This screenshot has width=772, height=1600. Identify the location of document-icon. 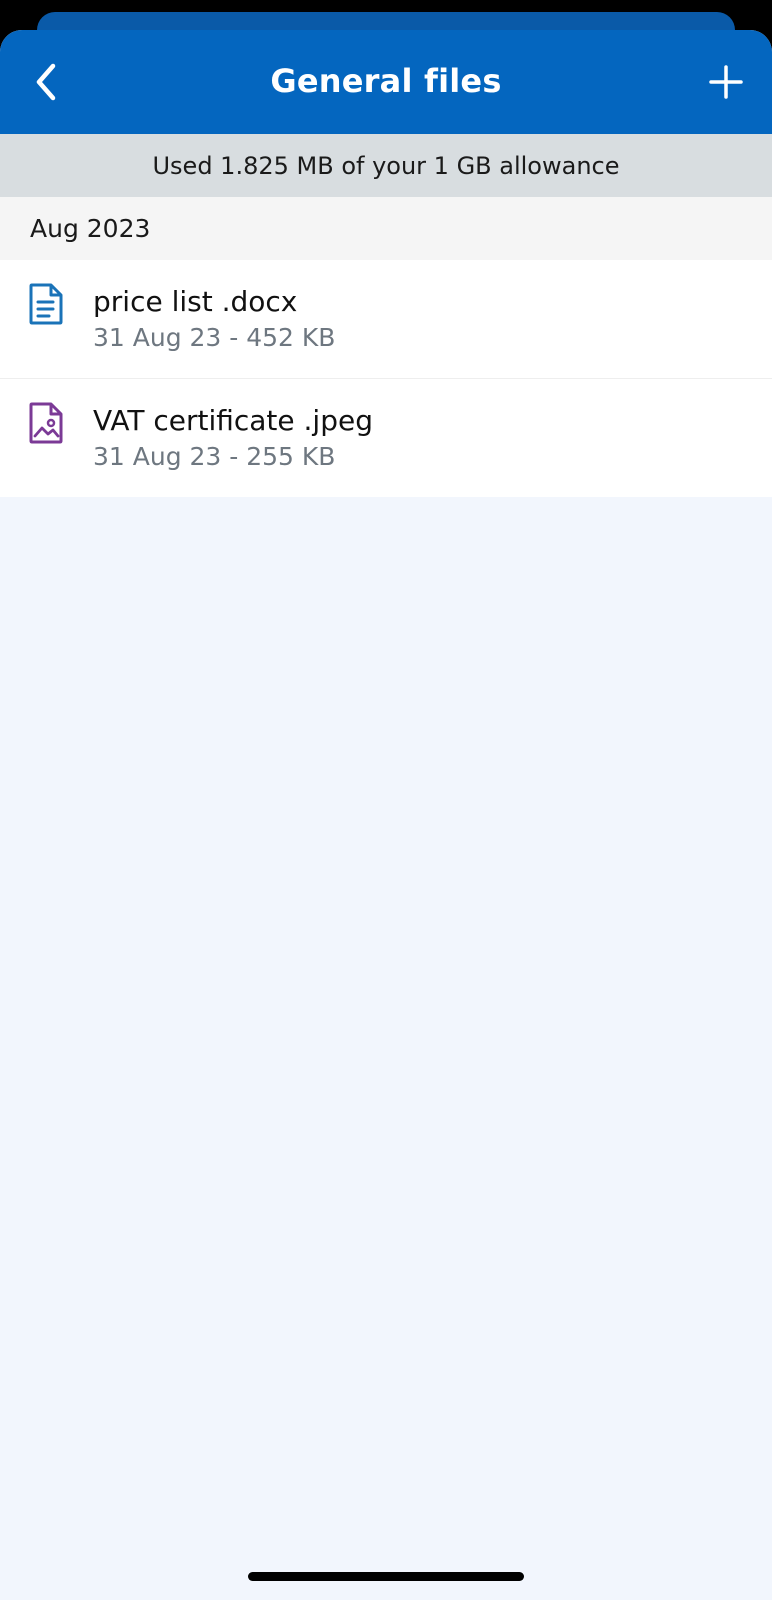
(46, 304).